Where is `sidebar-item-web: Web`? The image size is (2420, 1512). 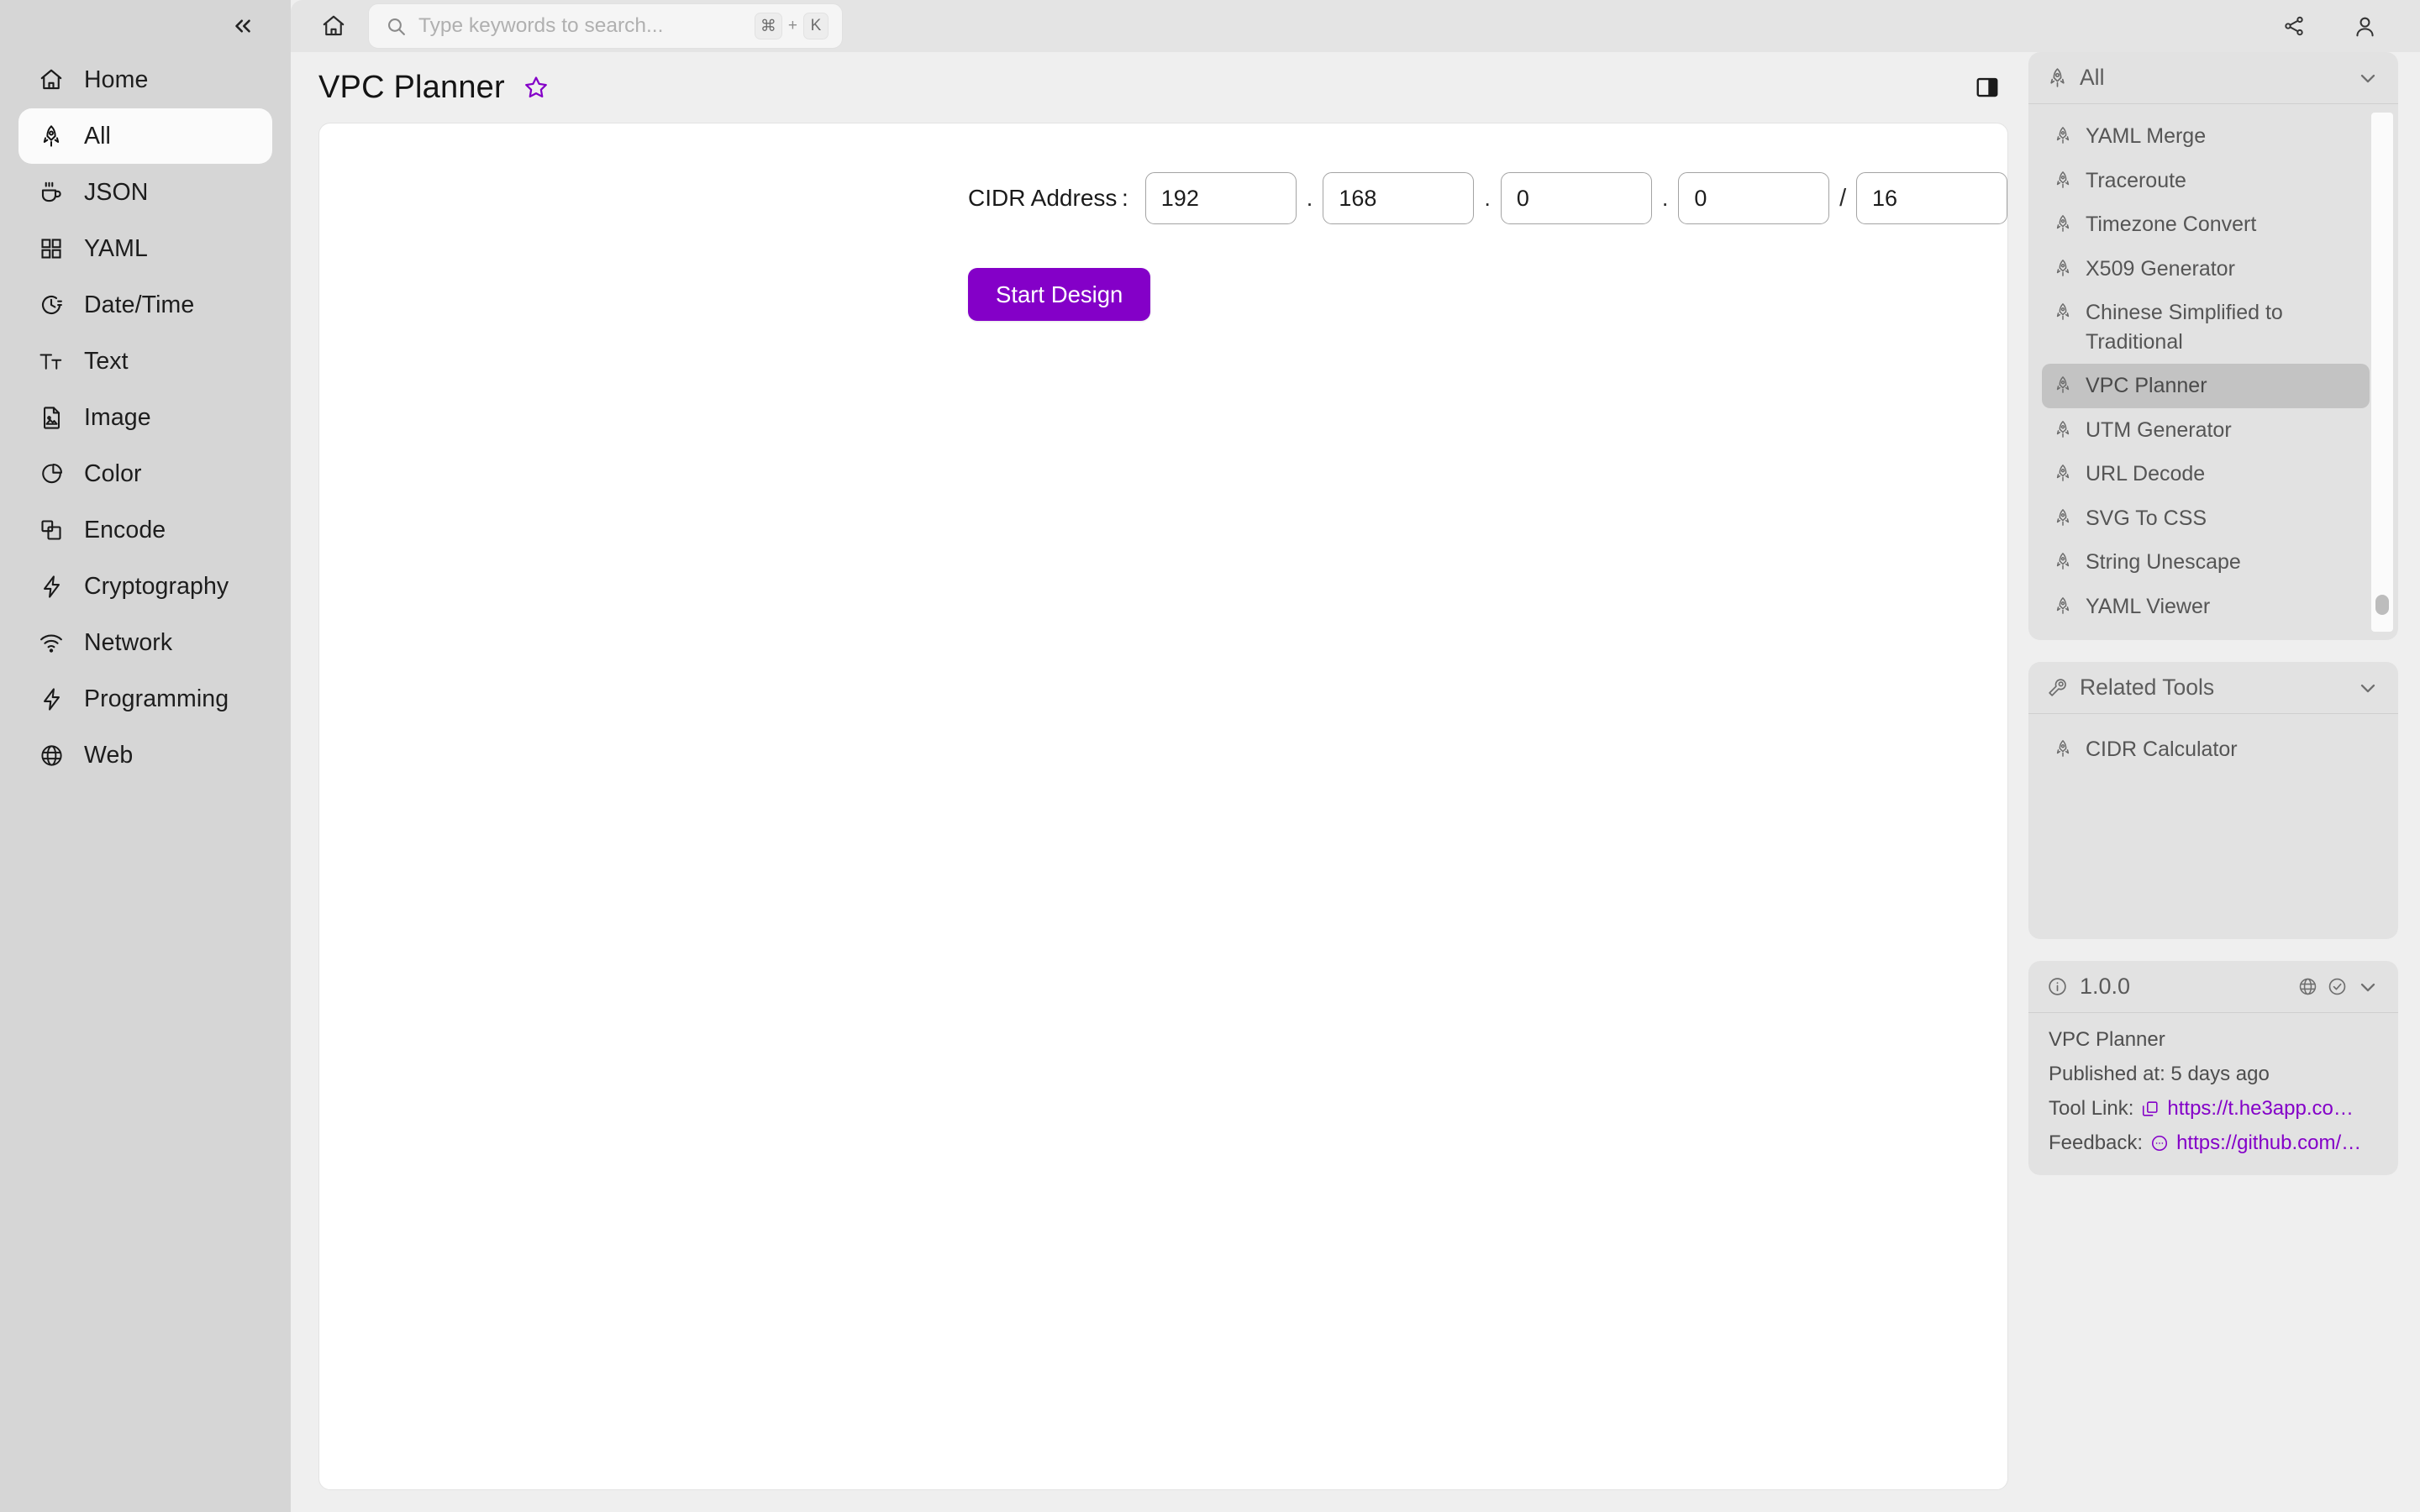
sidebar-item-web: Web is located at coordinates (145, 755).